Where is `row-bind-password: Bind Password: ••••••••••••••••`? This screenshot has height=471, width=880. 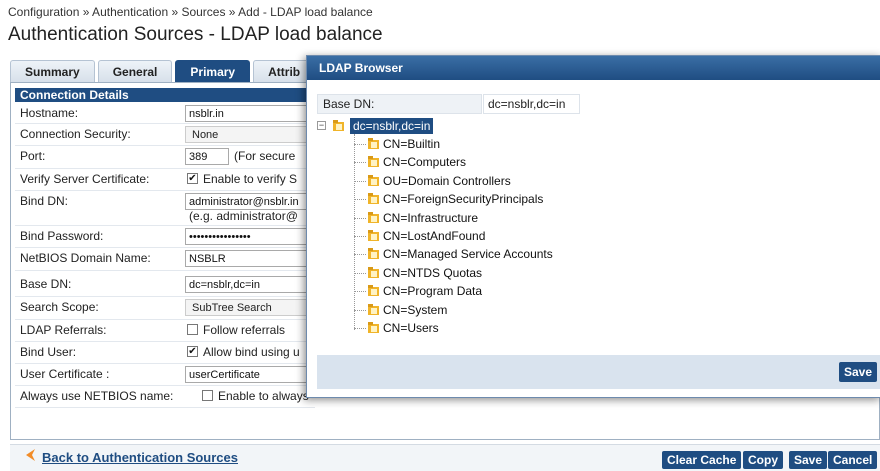 row-bind-password: Bind Password: •••••••••••••••• is located at coordinates (175, 237).